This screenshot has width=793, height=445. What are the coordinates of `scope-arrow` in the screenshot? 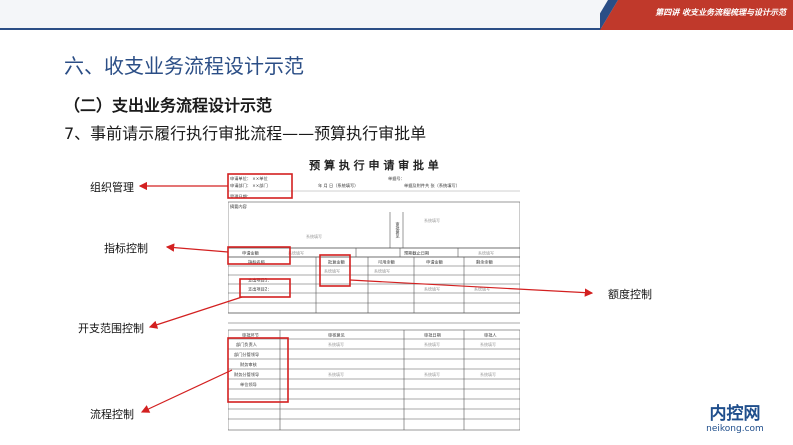 It's located at (195, 312).